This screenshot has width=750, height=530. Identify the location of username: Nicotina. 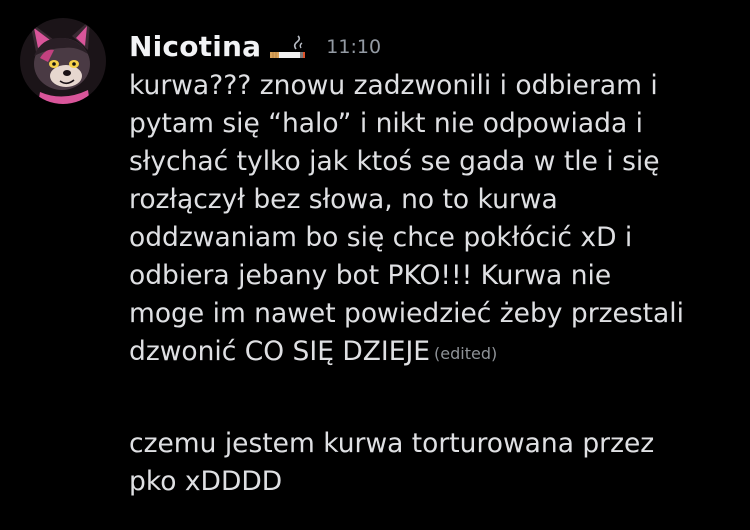
(195, 46).